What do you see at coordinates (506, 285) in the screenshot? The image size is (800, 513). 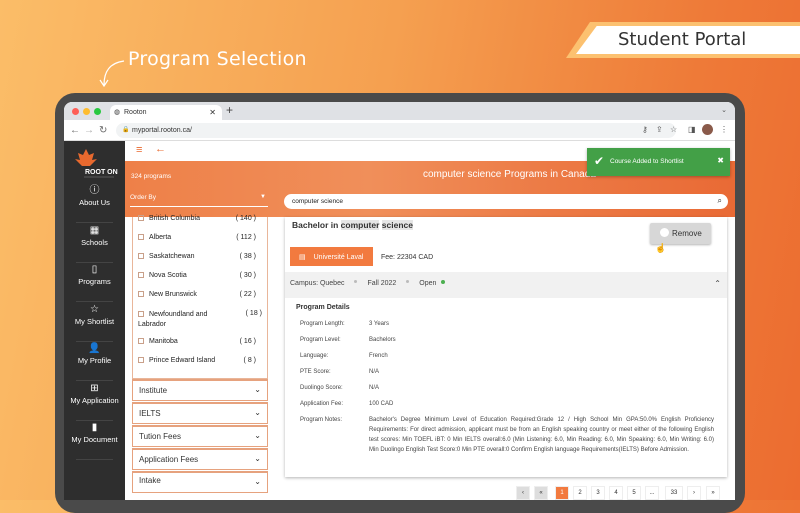 I see `campus-row: Campus: Quebec Fall 2022 Open ⌃` at bounding box center [506, 285].